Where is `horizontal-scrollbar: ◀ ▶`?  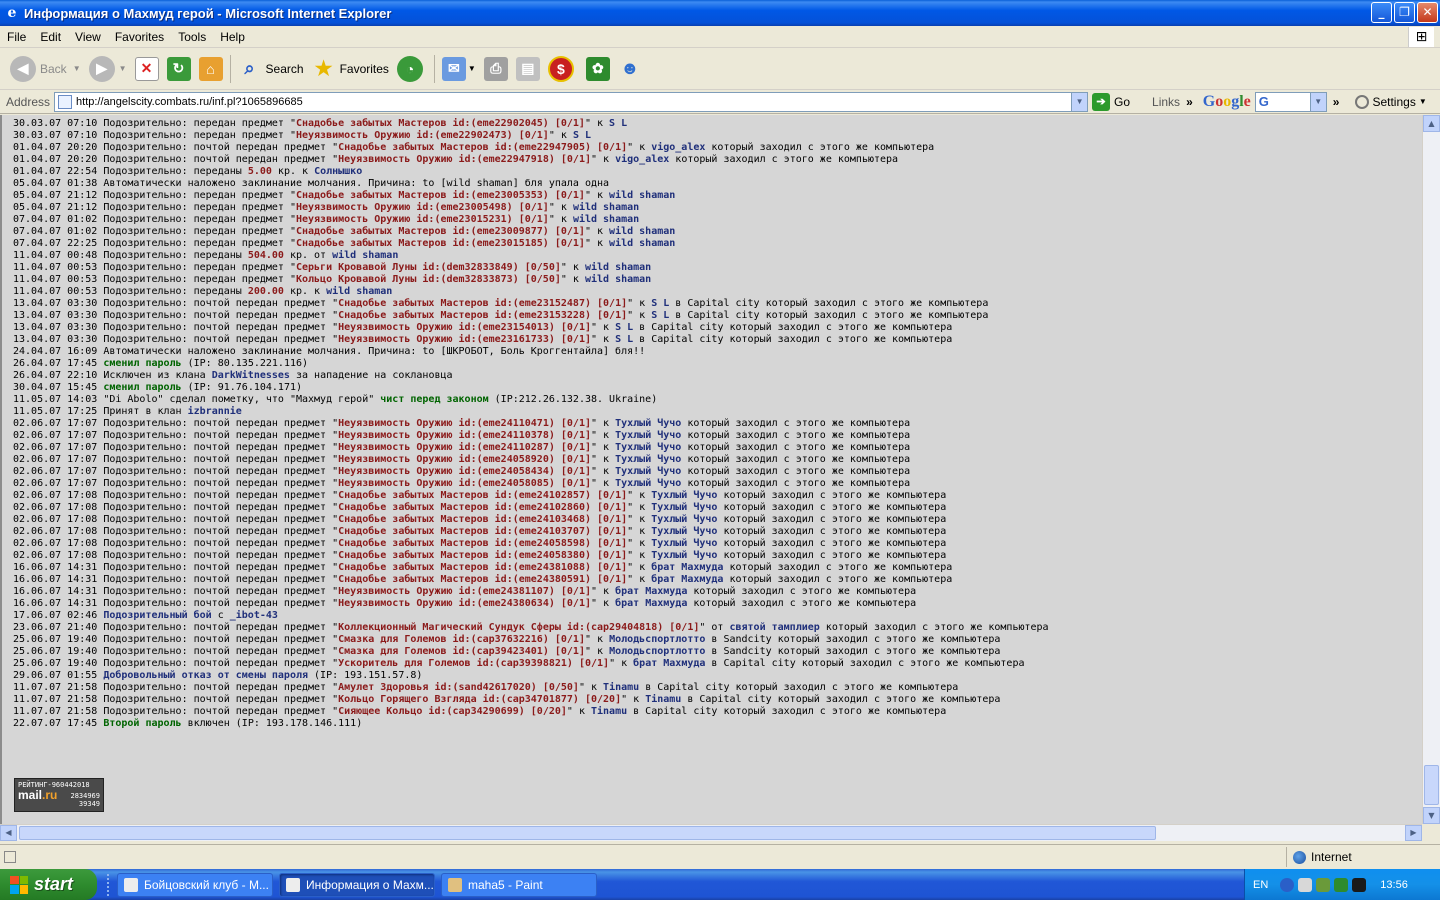 horizontal-scrollbar: ◀ ▶ is located at coordinates (711, 832).